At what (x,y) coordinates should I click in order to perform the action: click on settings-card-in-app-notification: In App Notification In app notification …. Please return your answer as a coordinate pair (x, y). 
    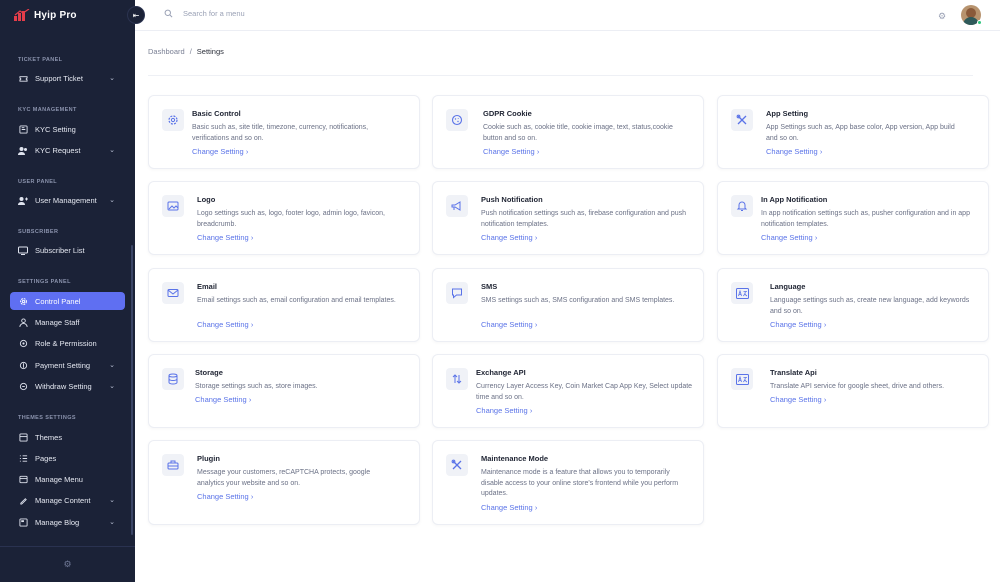
    Looking at the image, I should click on (853, 218).